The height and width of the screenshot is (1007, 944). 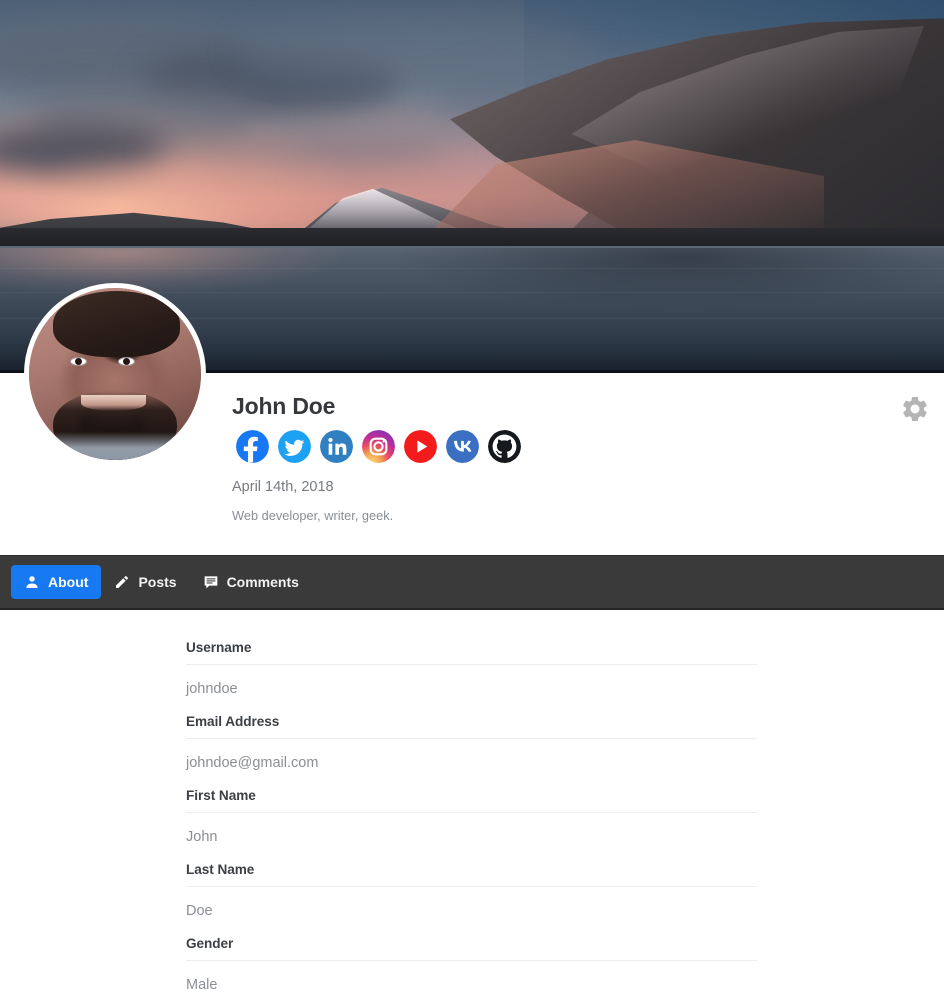 What do you see at coordinates (252, 446) in the screenshot?
I see `facebook-icon` at bounding box center [252, 446].